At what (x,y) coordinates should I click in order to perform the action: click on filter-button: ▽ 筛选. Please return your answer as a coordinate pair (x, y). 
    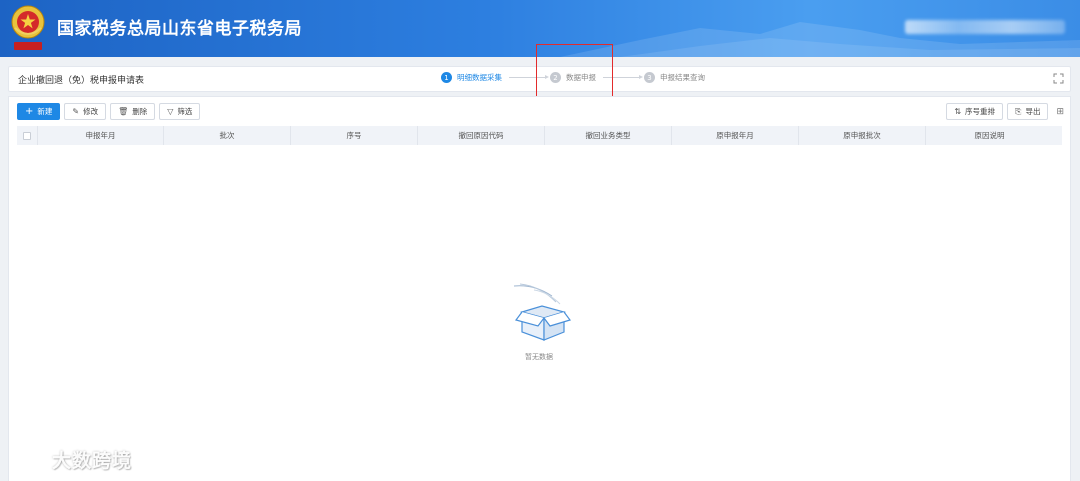
    Looking at the image, I should click on (180, 111).